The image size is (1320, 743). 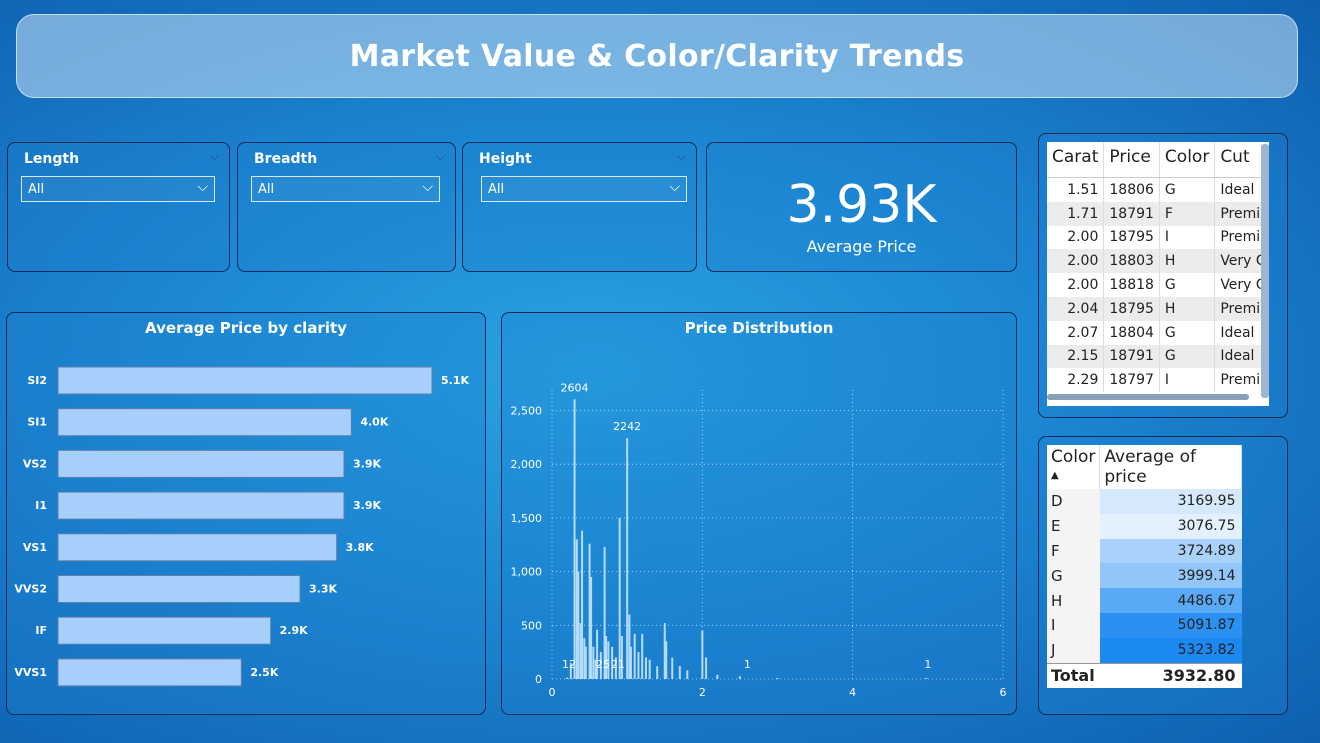 What do you see at coordinates (1170, 467) in the screenshot?
I see `column-header-average: Average of price` at bounding box center [1170, 467].